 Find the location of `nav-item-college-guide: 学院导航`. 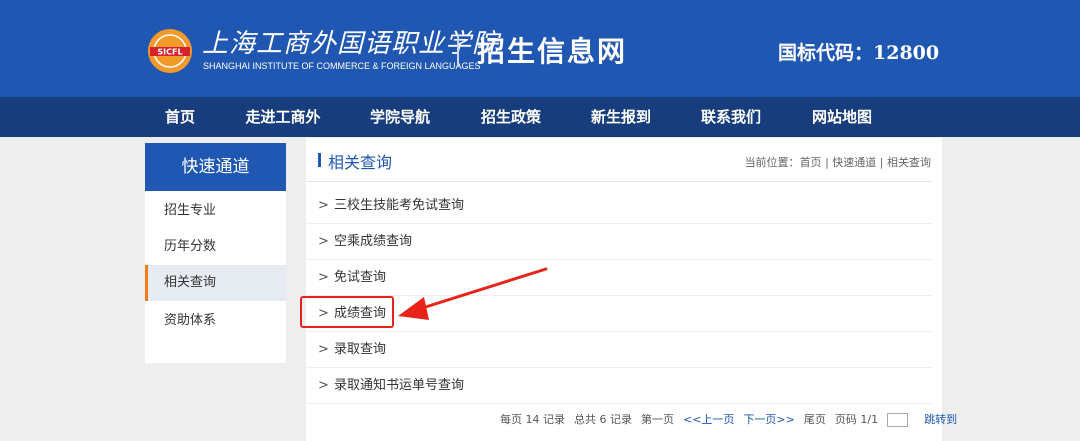

nav-item-college-guide: 学院导航 is located at coordinates (400, 117).